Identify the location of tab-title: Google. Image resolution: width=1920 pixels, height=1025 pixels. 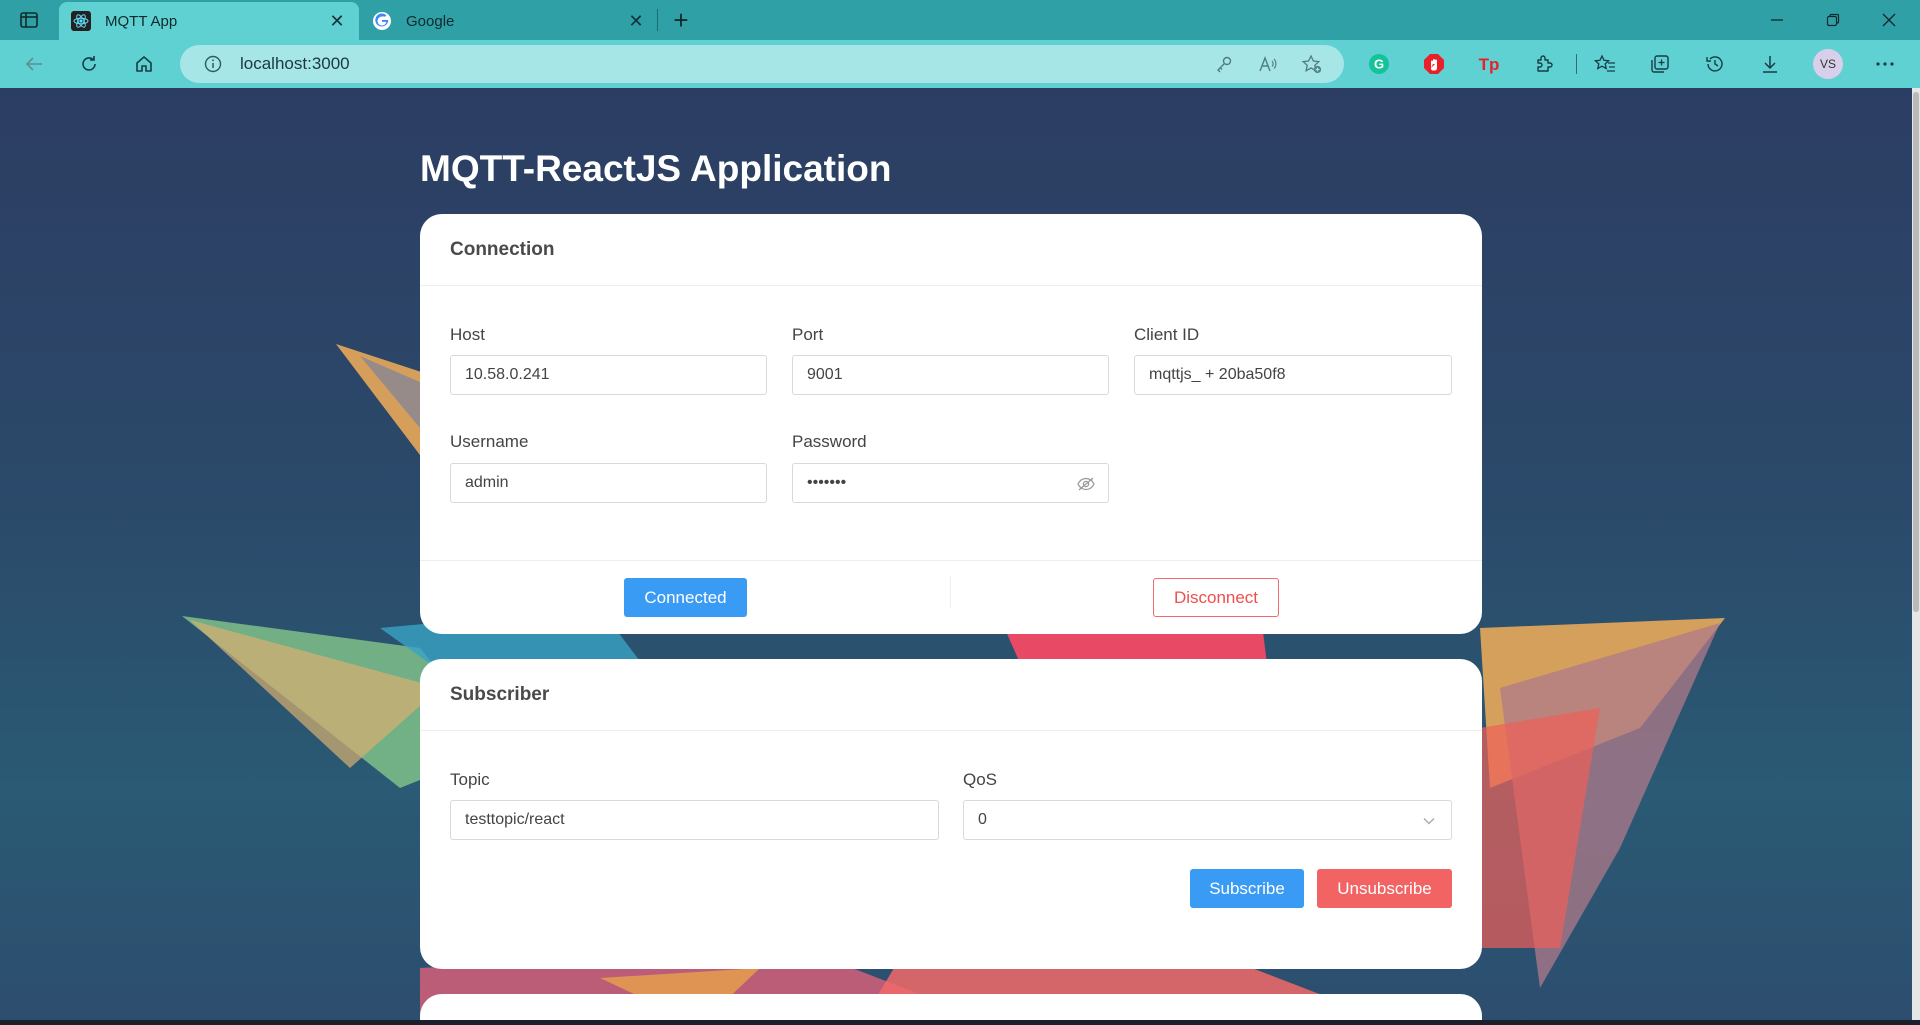
(430, 21).